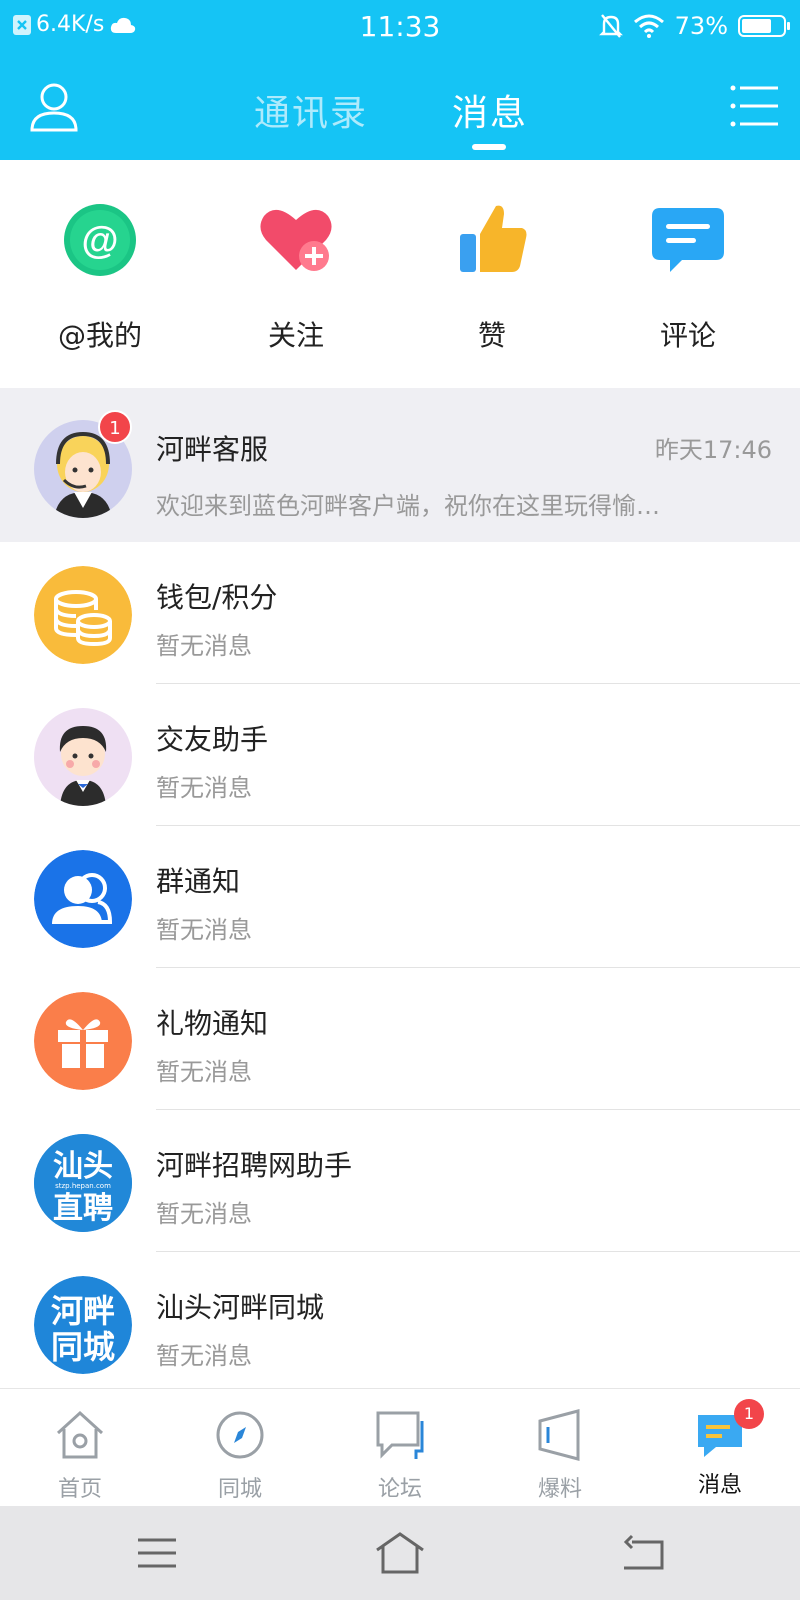  What do you see at coordinates (755, 106) in the screenshot?
I see `menu-list-icon` at bounding box center [755, 106].